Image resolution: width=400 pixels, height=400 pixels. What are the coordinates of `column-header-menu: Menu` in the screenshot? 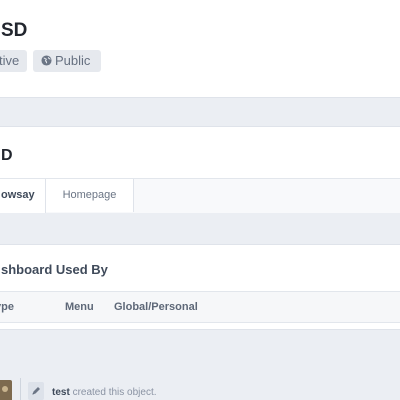 It's located at (79, 307).